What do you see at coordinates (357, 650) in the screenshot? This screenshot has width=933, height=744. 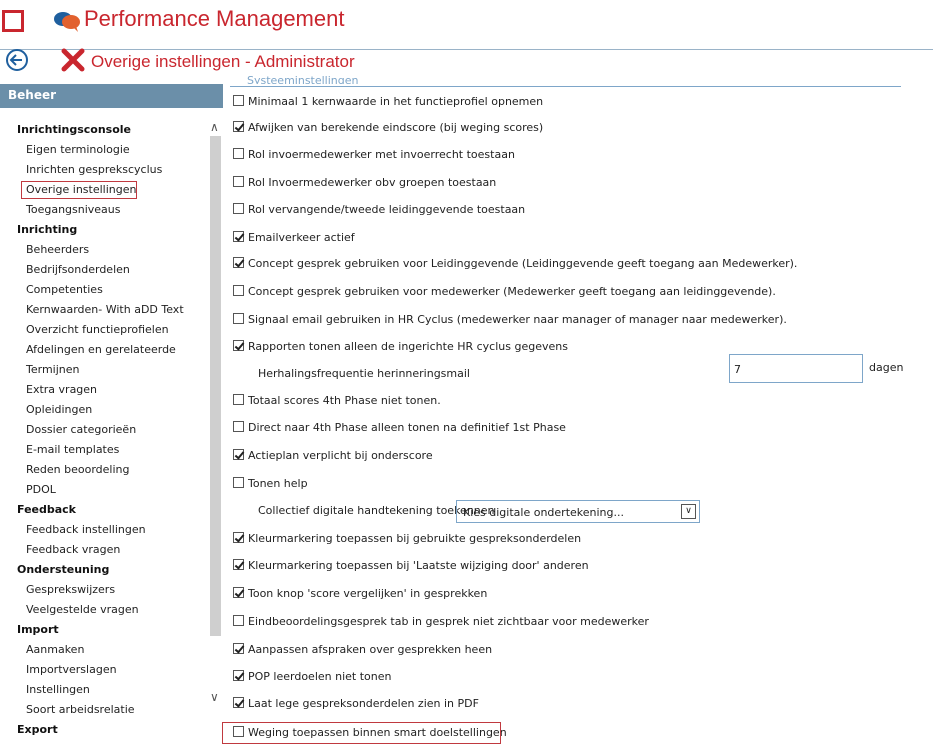 I see `setting-row: Aanpassen afspraken over gesprekken heen` at bounding box center [357, 650].